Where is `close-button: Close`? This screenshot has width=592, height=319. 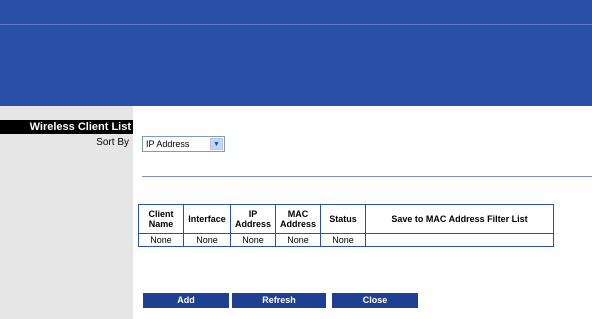
close-button: Close is located at coordinates (375, 300).